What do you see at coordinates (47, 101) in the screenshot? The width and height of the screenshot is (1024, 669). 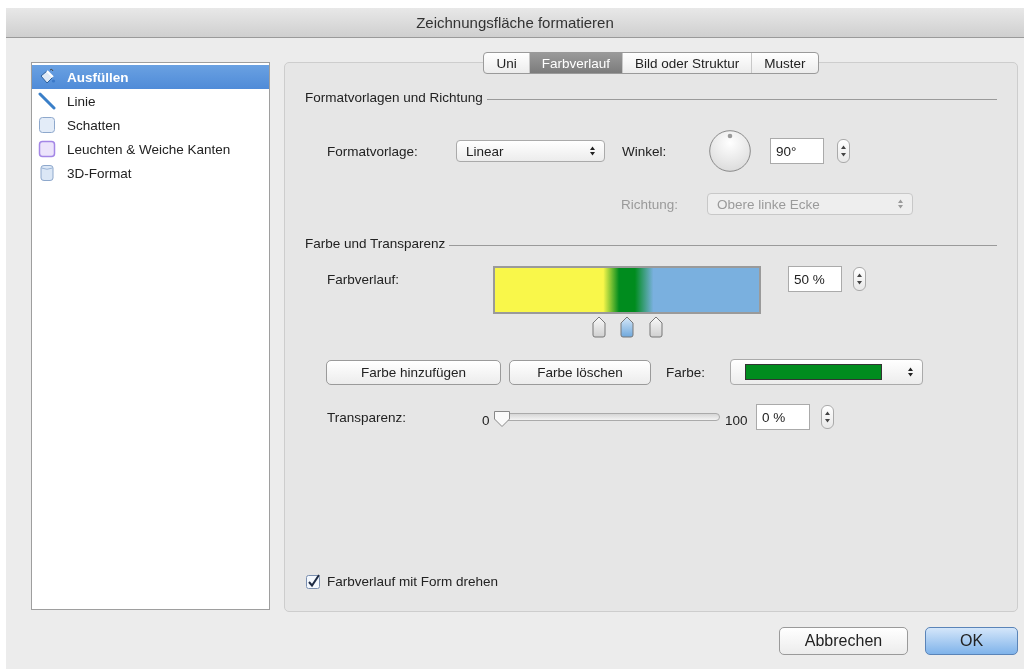 I see `line-icon` at bounding box center [47, 101].